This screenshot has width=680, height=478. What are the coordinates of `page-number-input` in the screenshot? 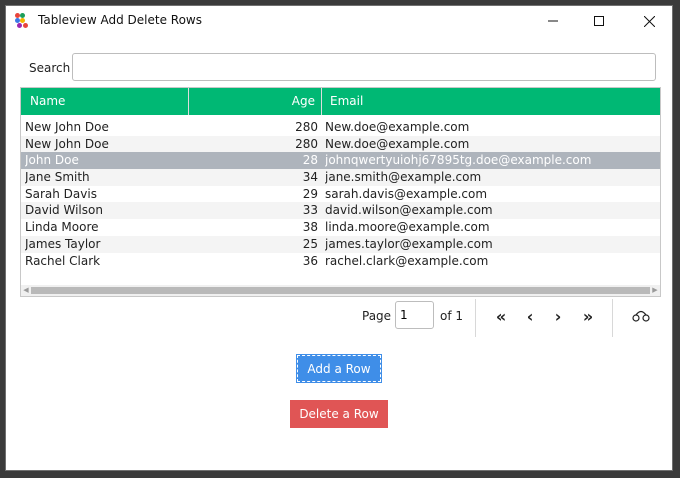 It's located at (414, 315).